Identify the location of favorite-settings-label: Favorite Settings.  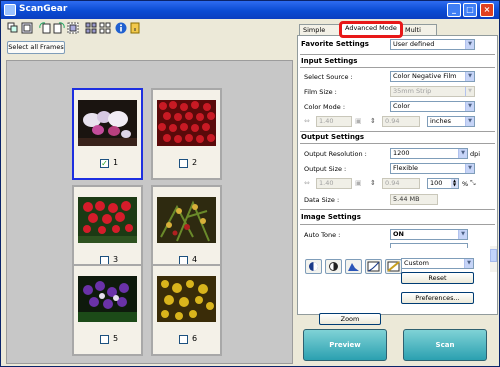
(335, 44).